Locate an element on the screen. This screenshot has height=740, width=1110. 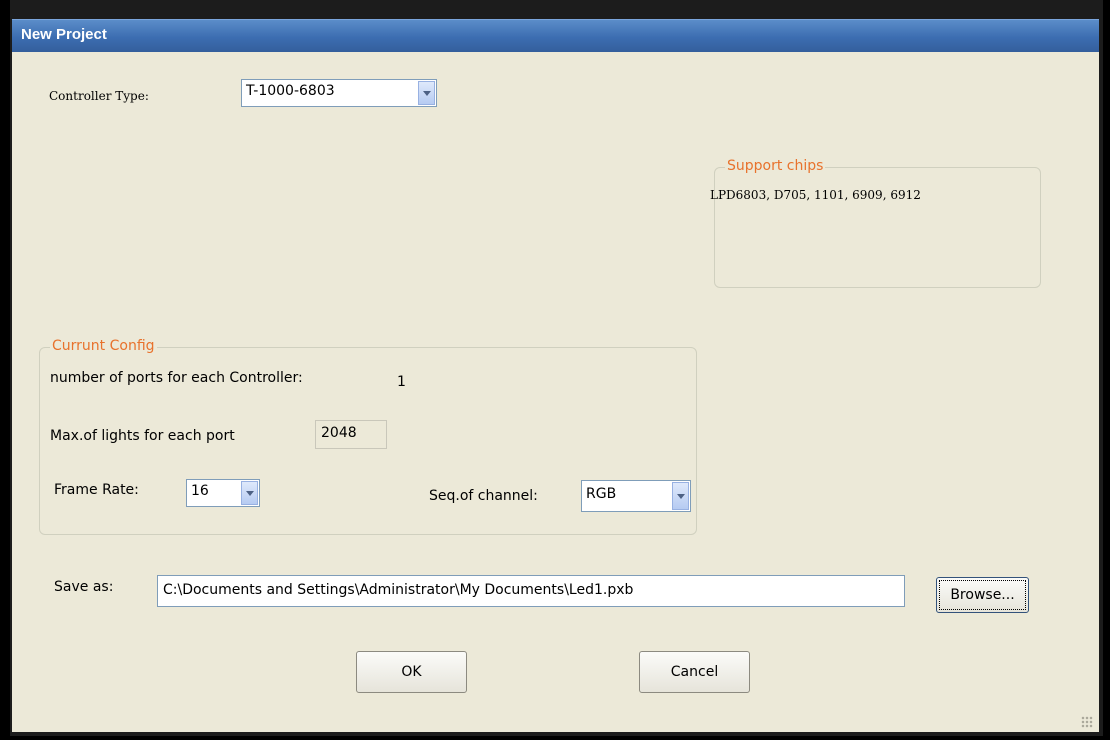
seq-channel-dropdown-button is located at coordinates (680, 496).